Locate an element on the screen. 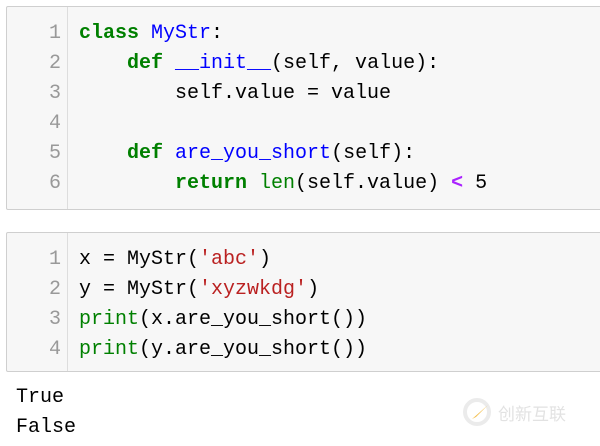 Image resolution: width=600 pixels, height=446 pixels. code-line: def are_you_short(self): is located at coordinates (283, 154).